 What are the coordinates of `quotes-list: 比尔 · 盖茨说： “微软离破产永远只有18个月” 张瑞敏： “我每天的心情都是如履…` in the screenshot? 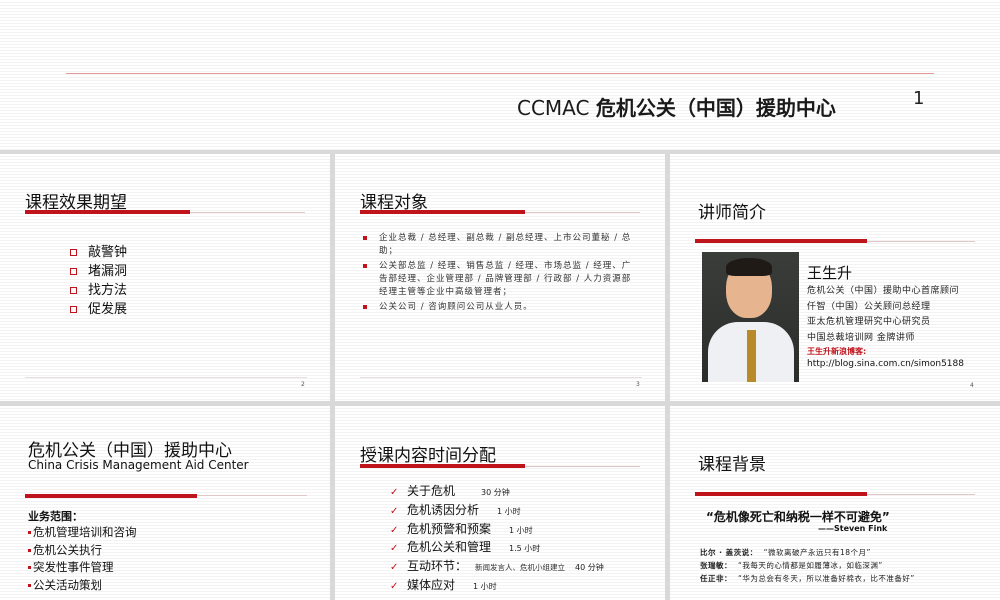 It's located at (807, 565).